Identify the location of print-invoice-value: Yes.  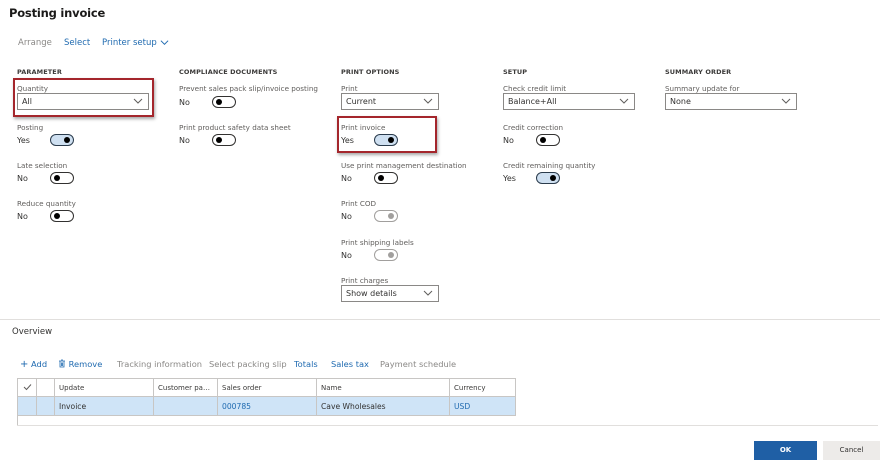
(347, 140).